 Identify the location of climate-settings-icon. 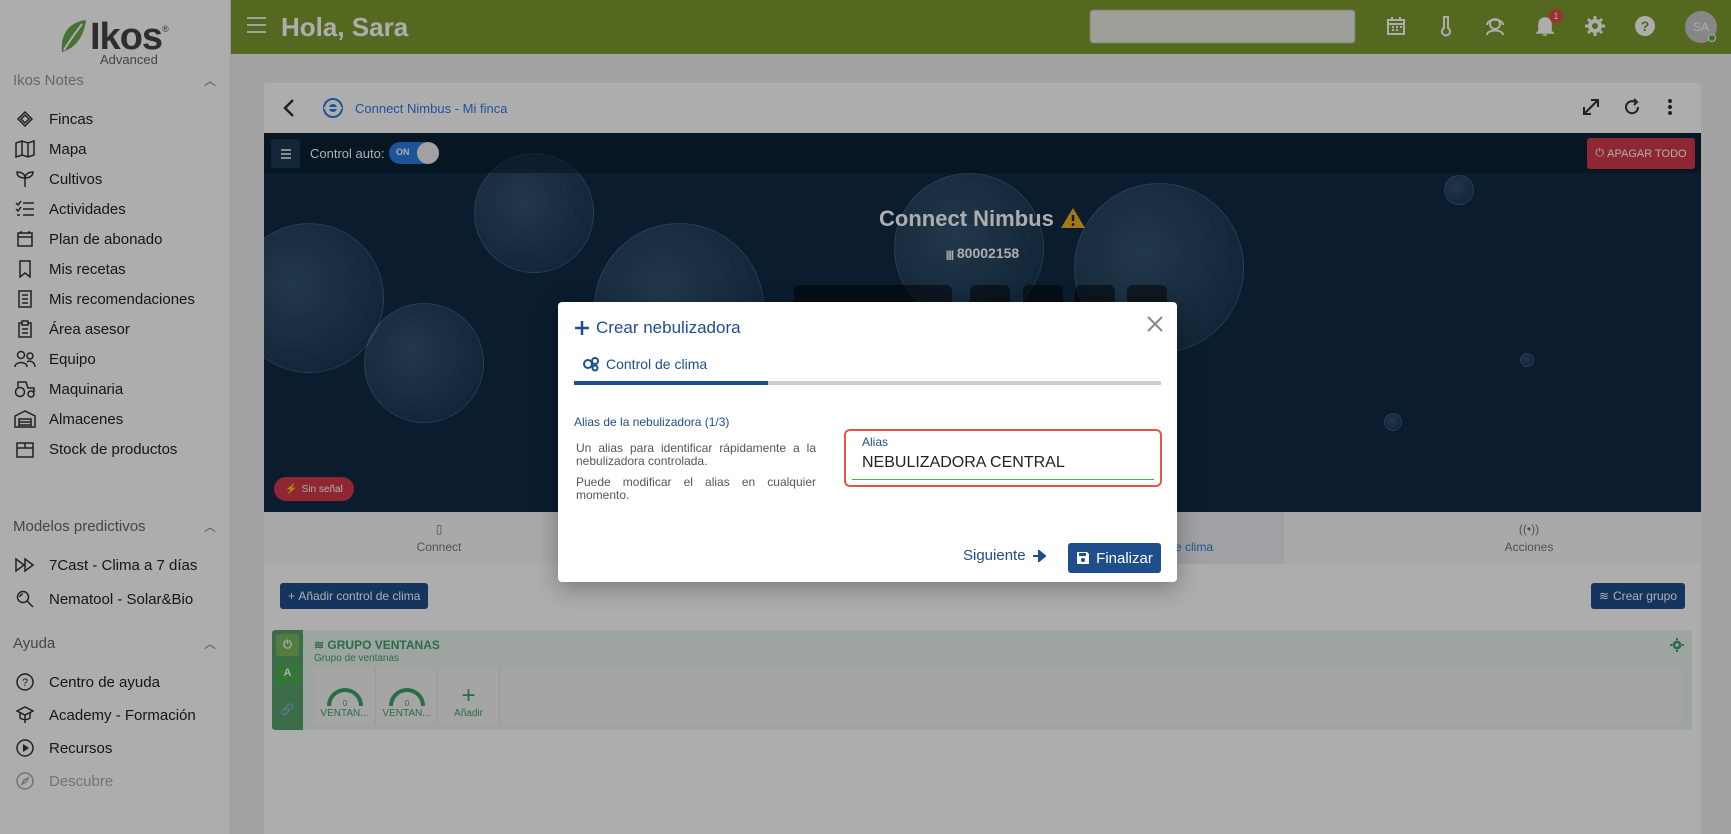
(591, 364).